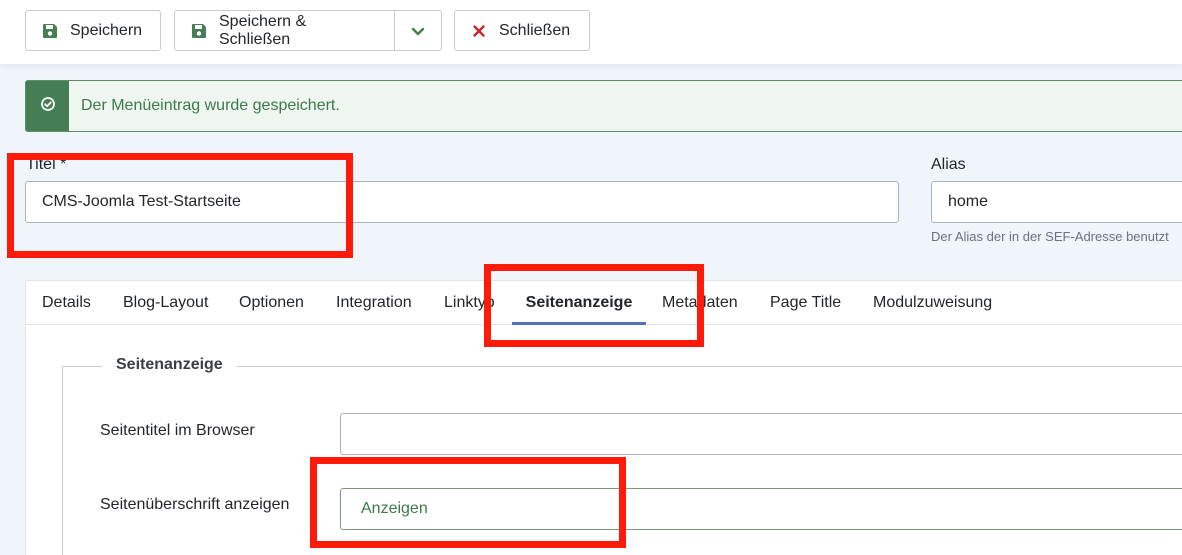 The image size is (1182, 555). I want to click on alias-value: home, so click(968, 201).